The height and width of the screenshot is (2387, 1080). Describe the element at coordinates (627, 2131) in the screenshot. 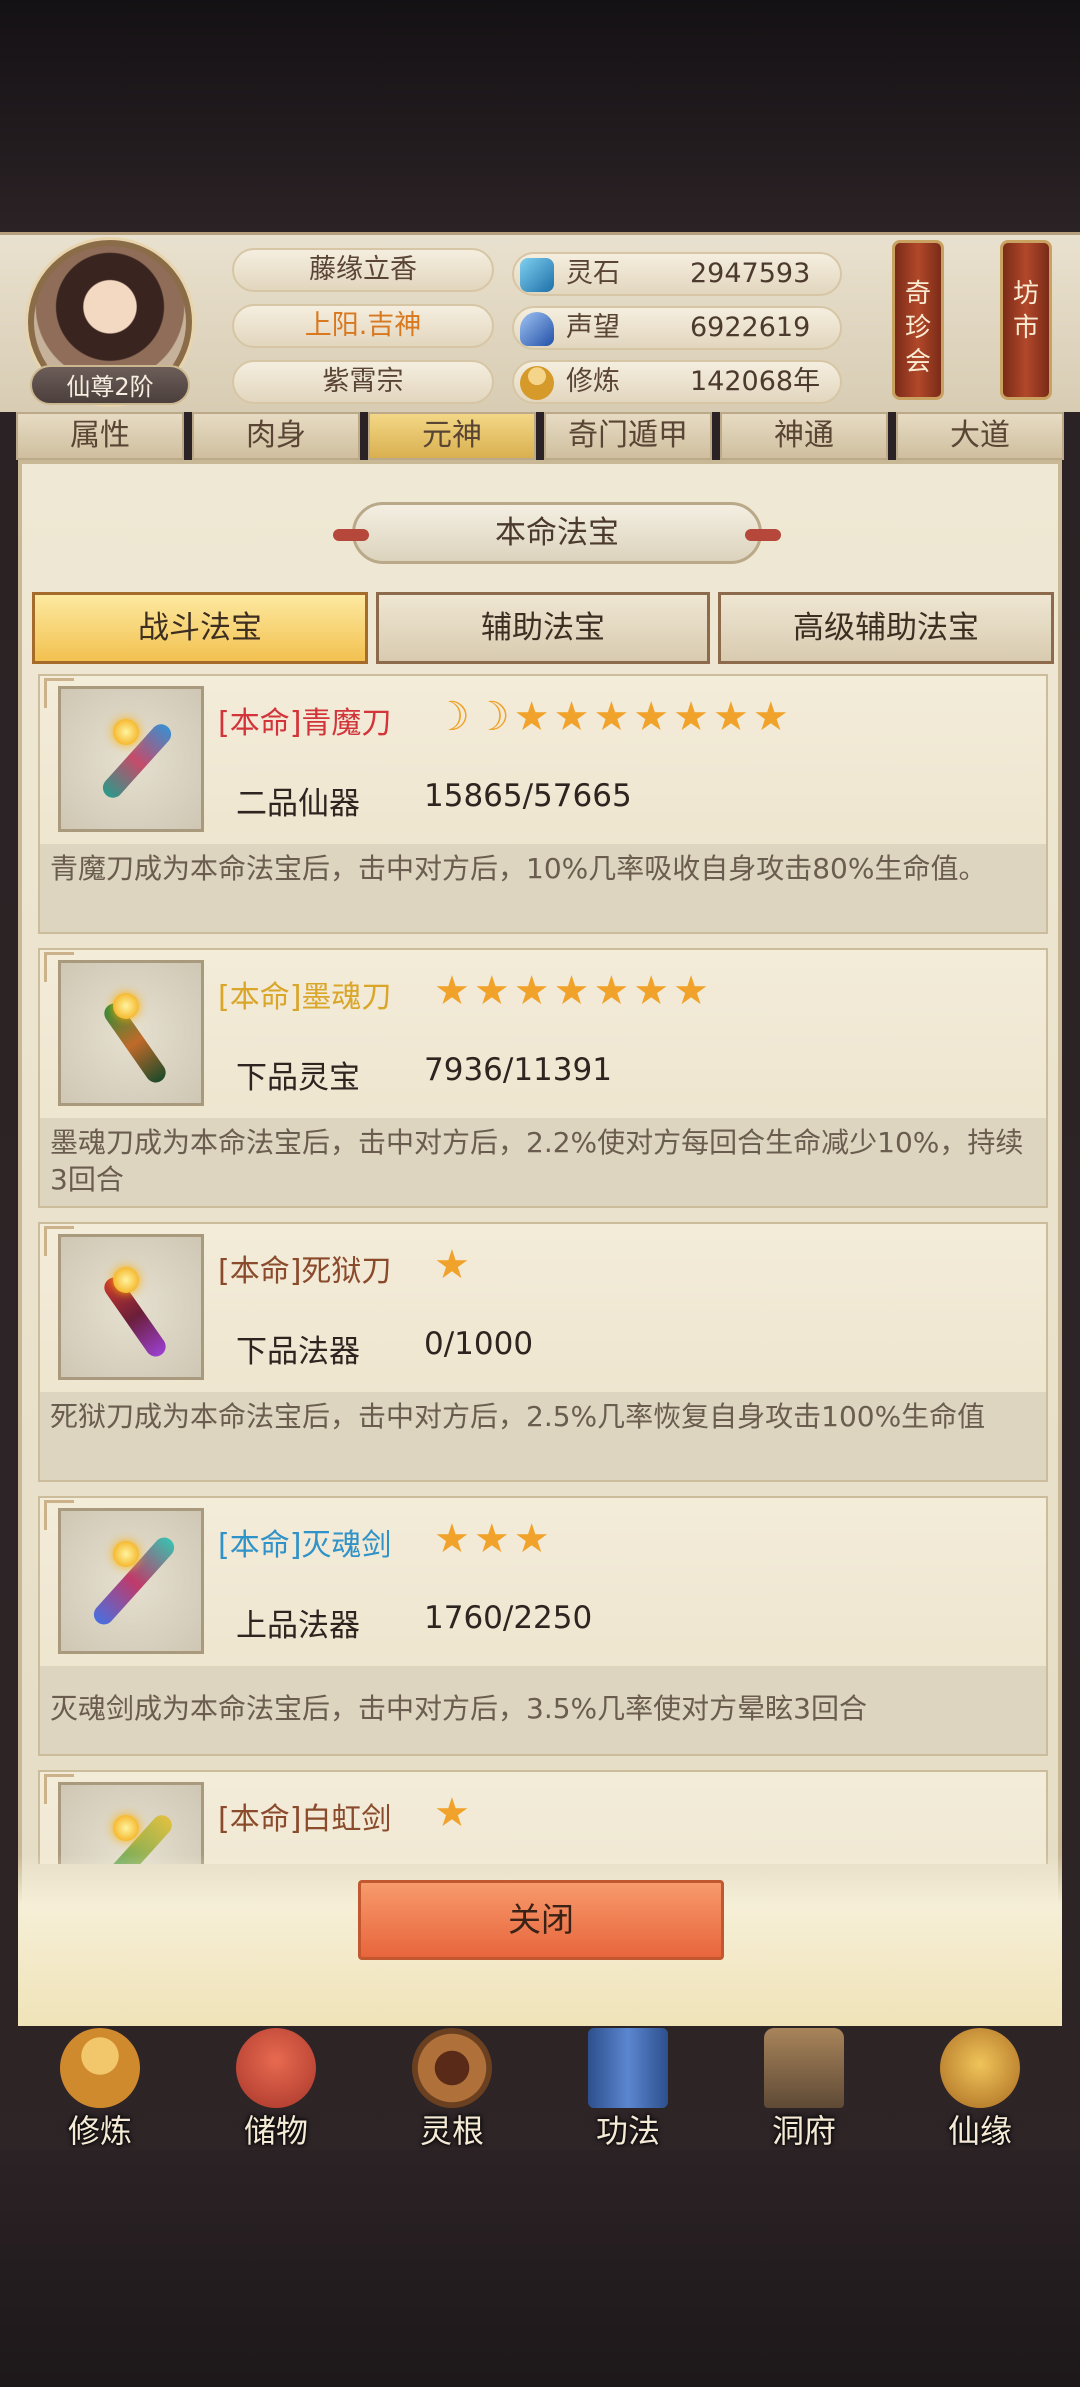

I see `nav-label: 功法` at that location.